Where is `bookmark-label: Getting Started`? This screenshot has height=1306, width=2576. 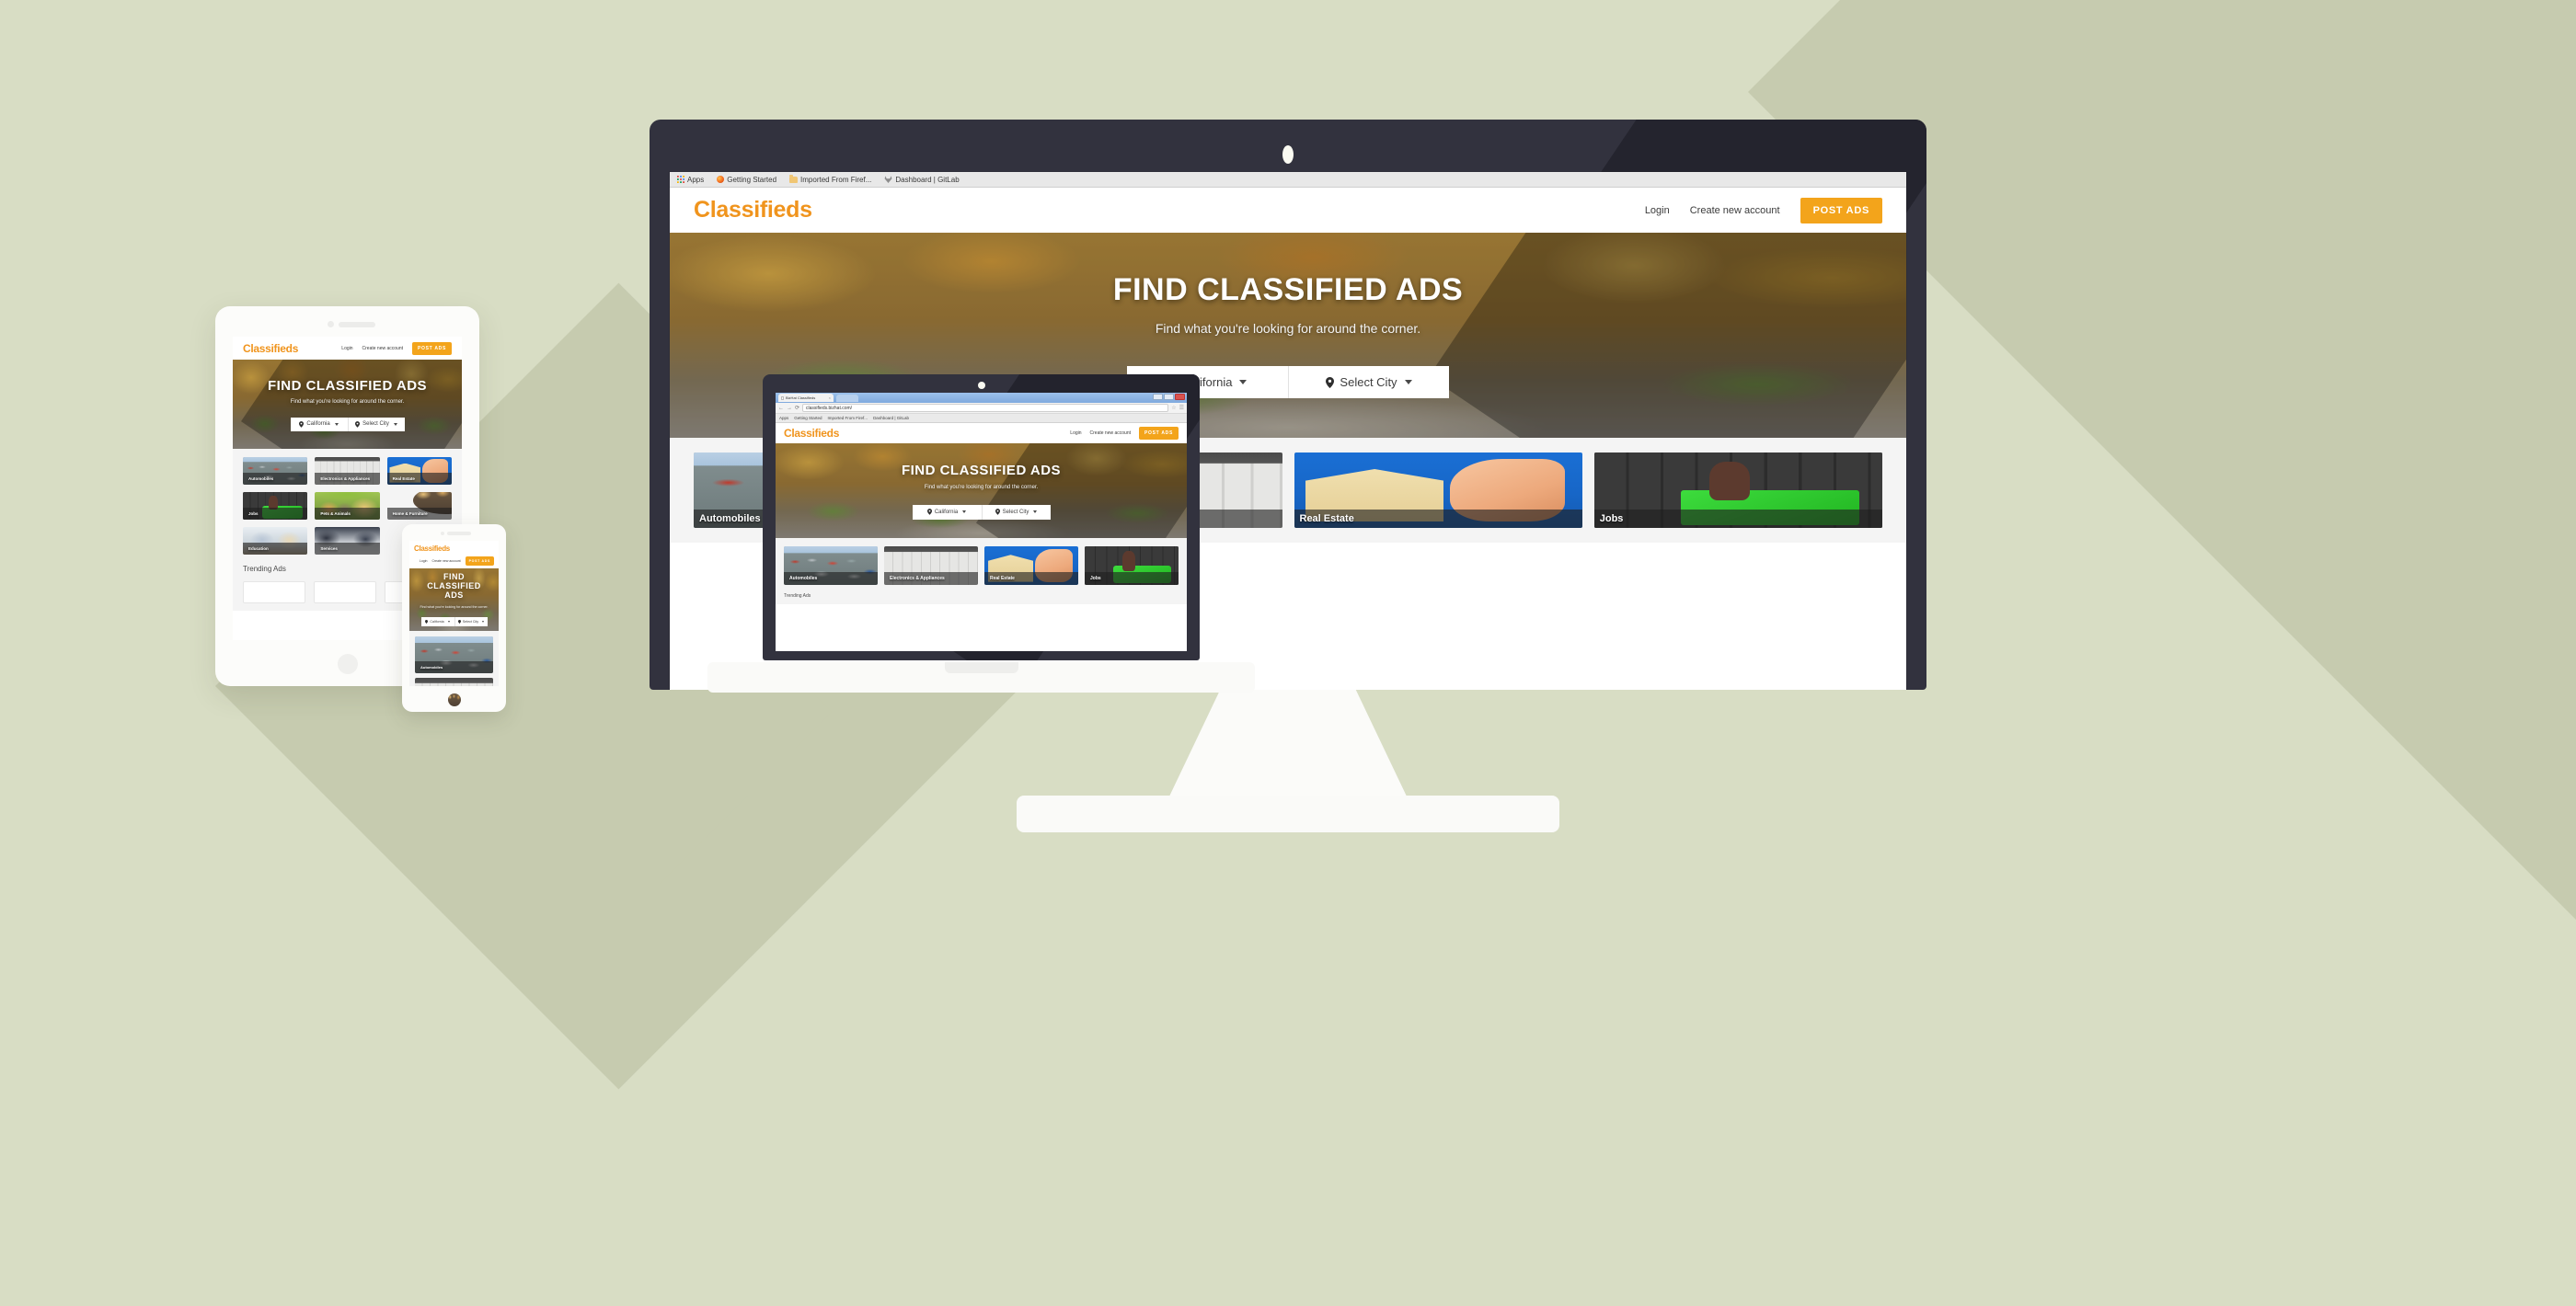 bookmark-label: Getting Started is located at coordinates (752, 180).